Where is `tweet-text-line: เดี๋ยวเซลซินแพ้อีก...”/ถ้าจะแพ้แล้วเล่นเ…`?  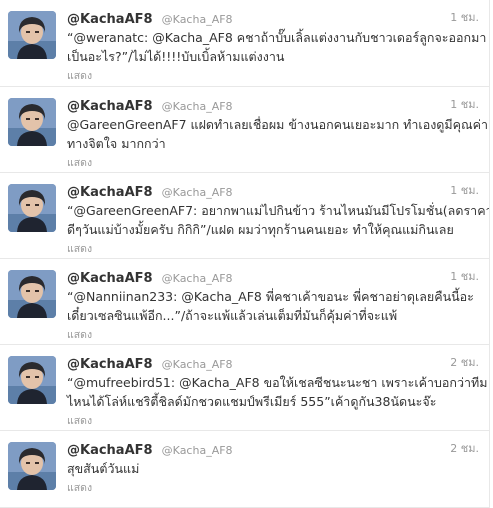 tweet-text-line: เดี๋ยวเซลซินแพ้อีก...”/ถ้าจะแพ้แล้วเล่นเ… is located at coordinates (232, 315).